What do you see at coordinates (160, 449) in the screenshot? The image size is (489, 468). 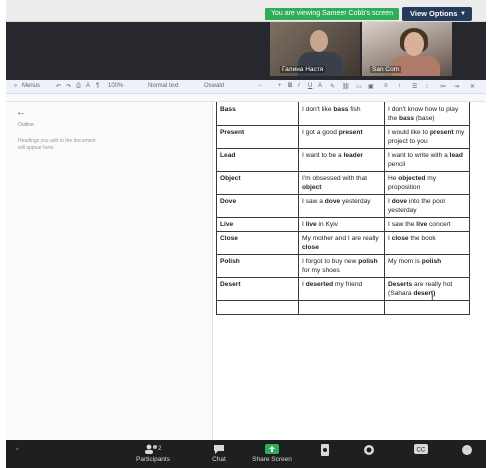 I see `participant-count: 2` at bounding box center [160, 449].